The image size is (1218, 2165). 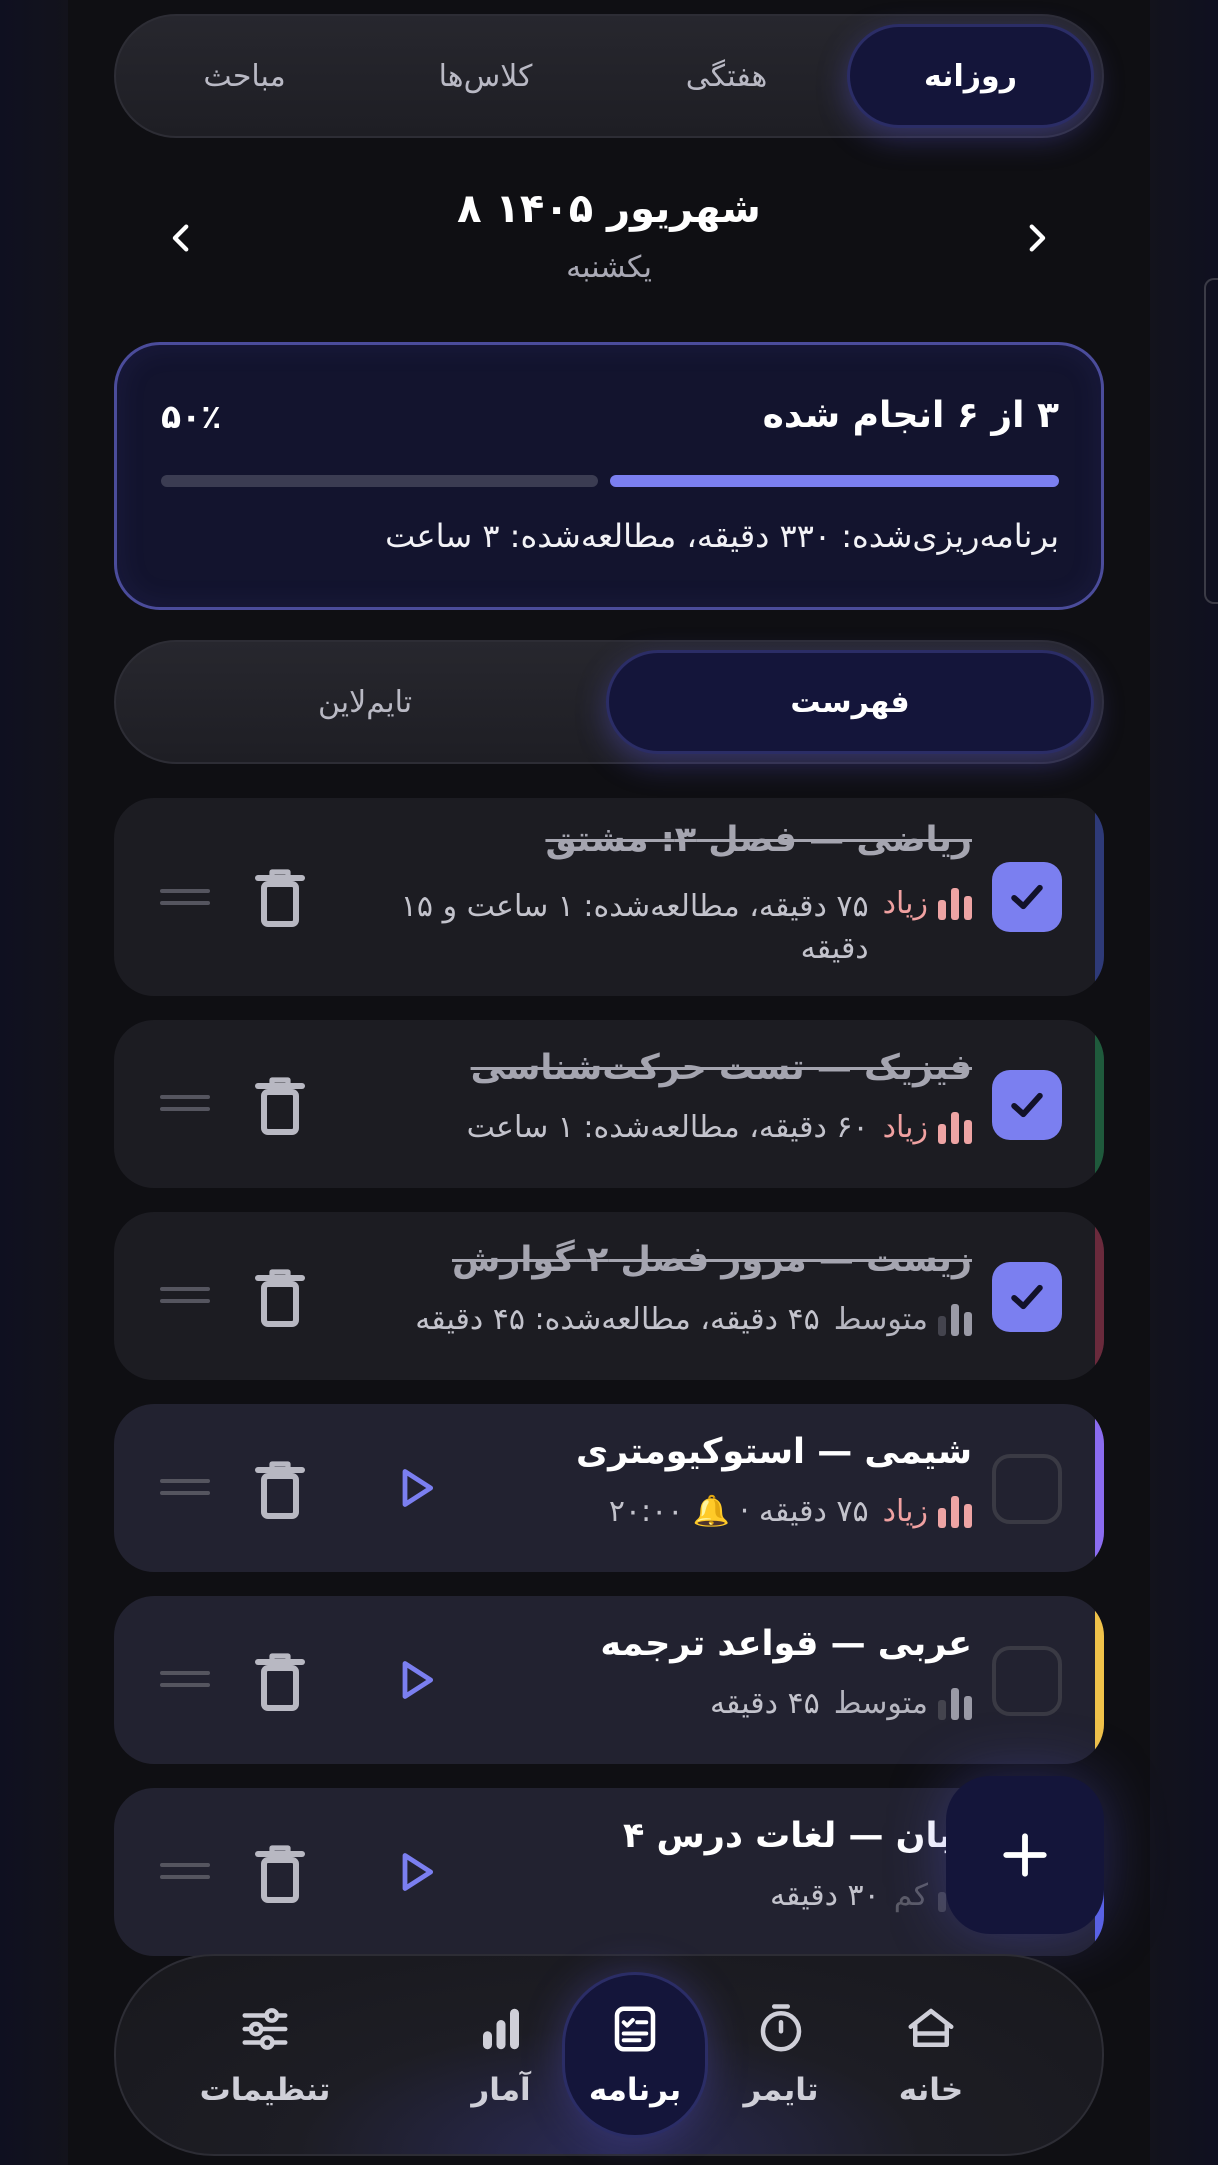 I want to click on task-meta: زیاد ۶۰ دقیقه، مطالعه‌شده: ۱ ساعت, so click(x=719, y=1128).